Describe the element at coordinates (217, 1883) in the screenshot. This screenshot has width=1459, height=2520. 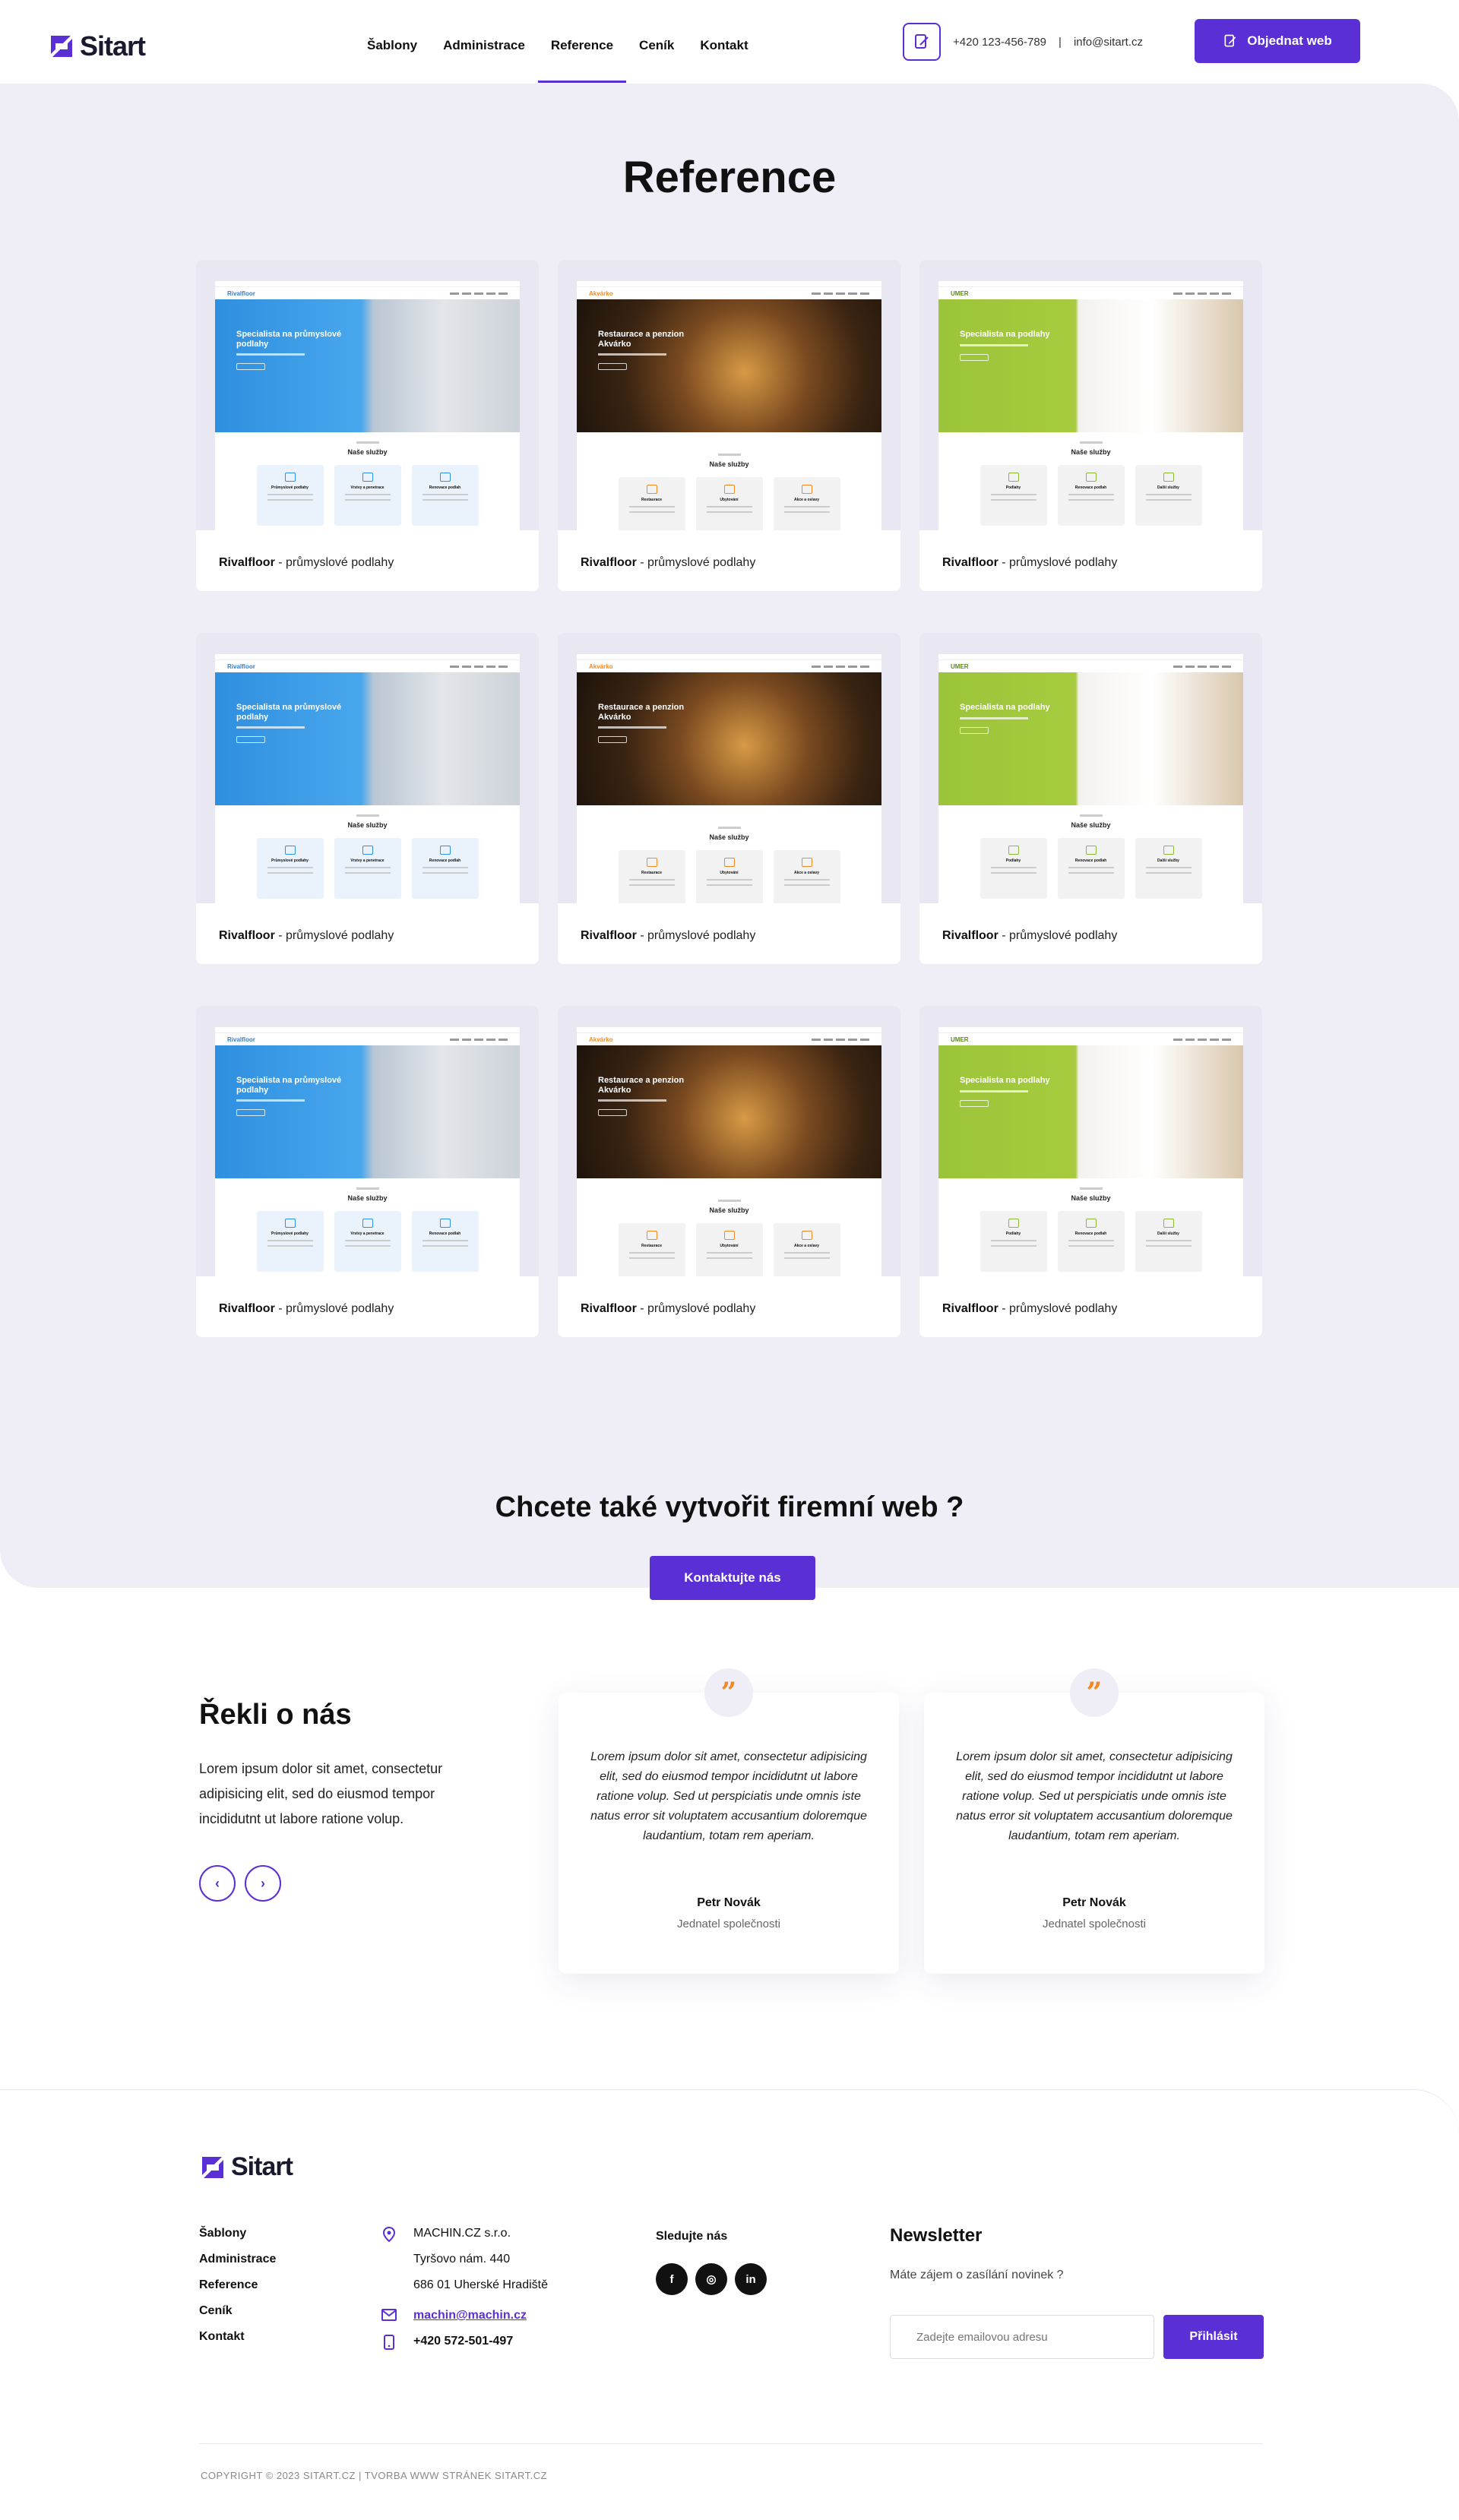
I see `chevron-left-icon: ‹` at that location.